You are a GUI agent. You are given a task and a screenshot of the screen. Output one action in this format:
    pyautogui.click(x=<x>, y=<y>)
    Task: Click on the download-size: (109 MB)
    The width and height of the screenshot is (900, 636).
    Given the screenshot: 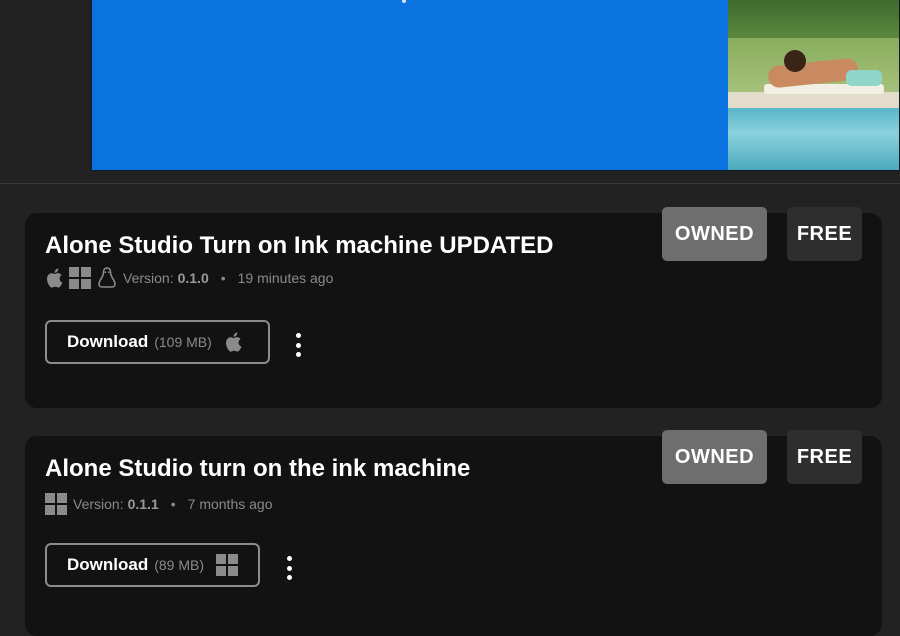 What is the action you would take?
    pyautogui.click(x=183, y=342)
    